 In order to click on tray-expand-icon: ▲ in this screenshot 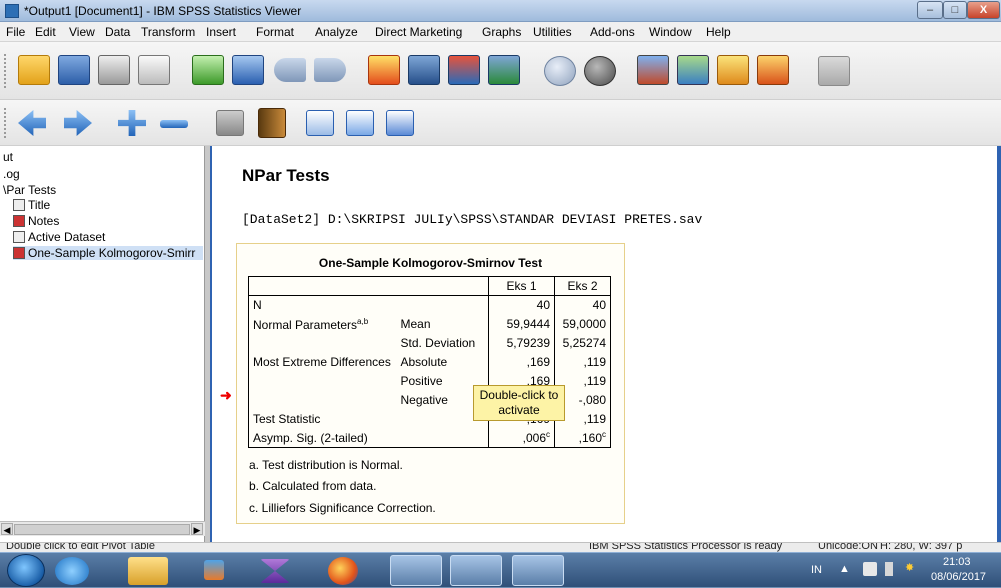, I will do `click(844, 569)`.